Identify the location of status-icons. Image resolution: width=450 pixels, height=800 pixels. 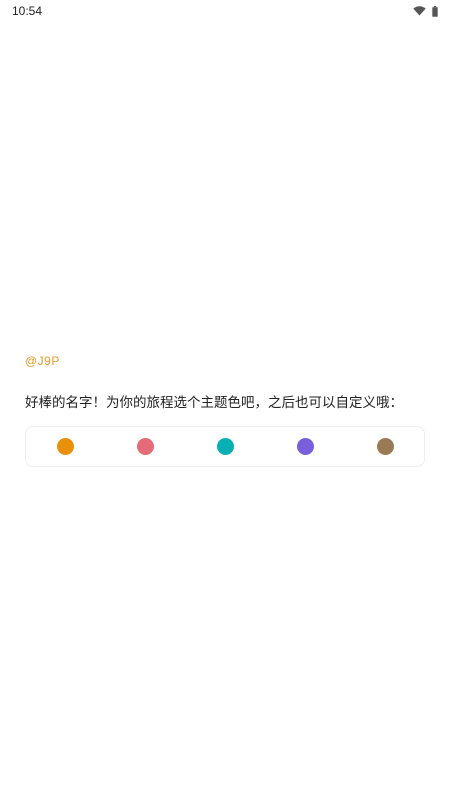
(425, 11).